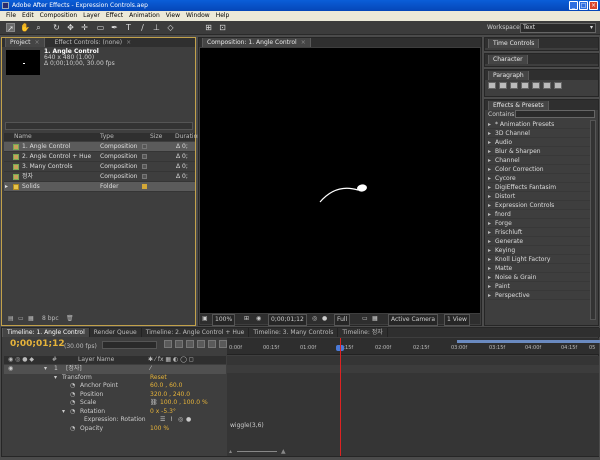 The image size is (600, 460). I want to click on interpret-footage-icon: ▤, so click(11, 318).